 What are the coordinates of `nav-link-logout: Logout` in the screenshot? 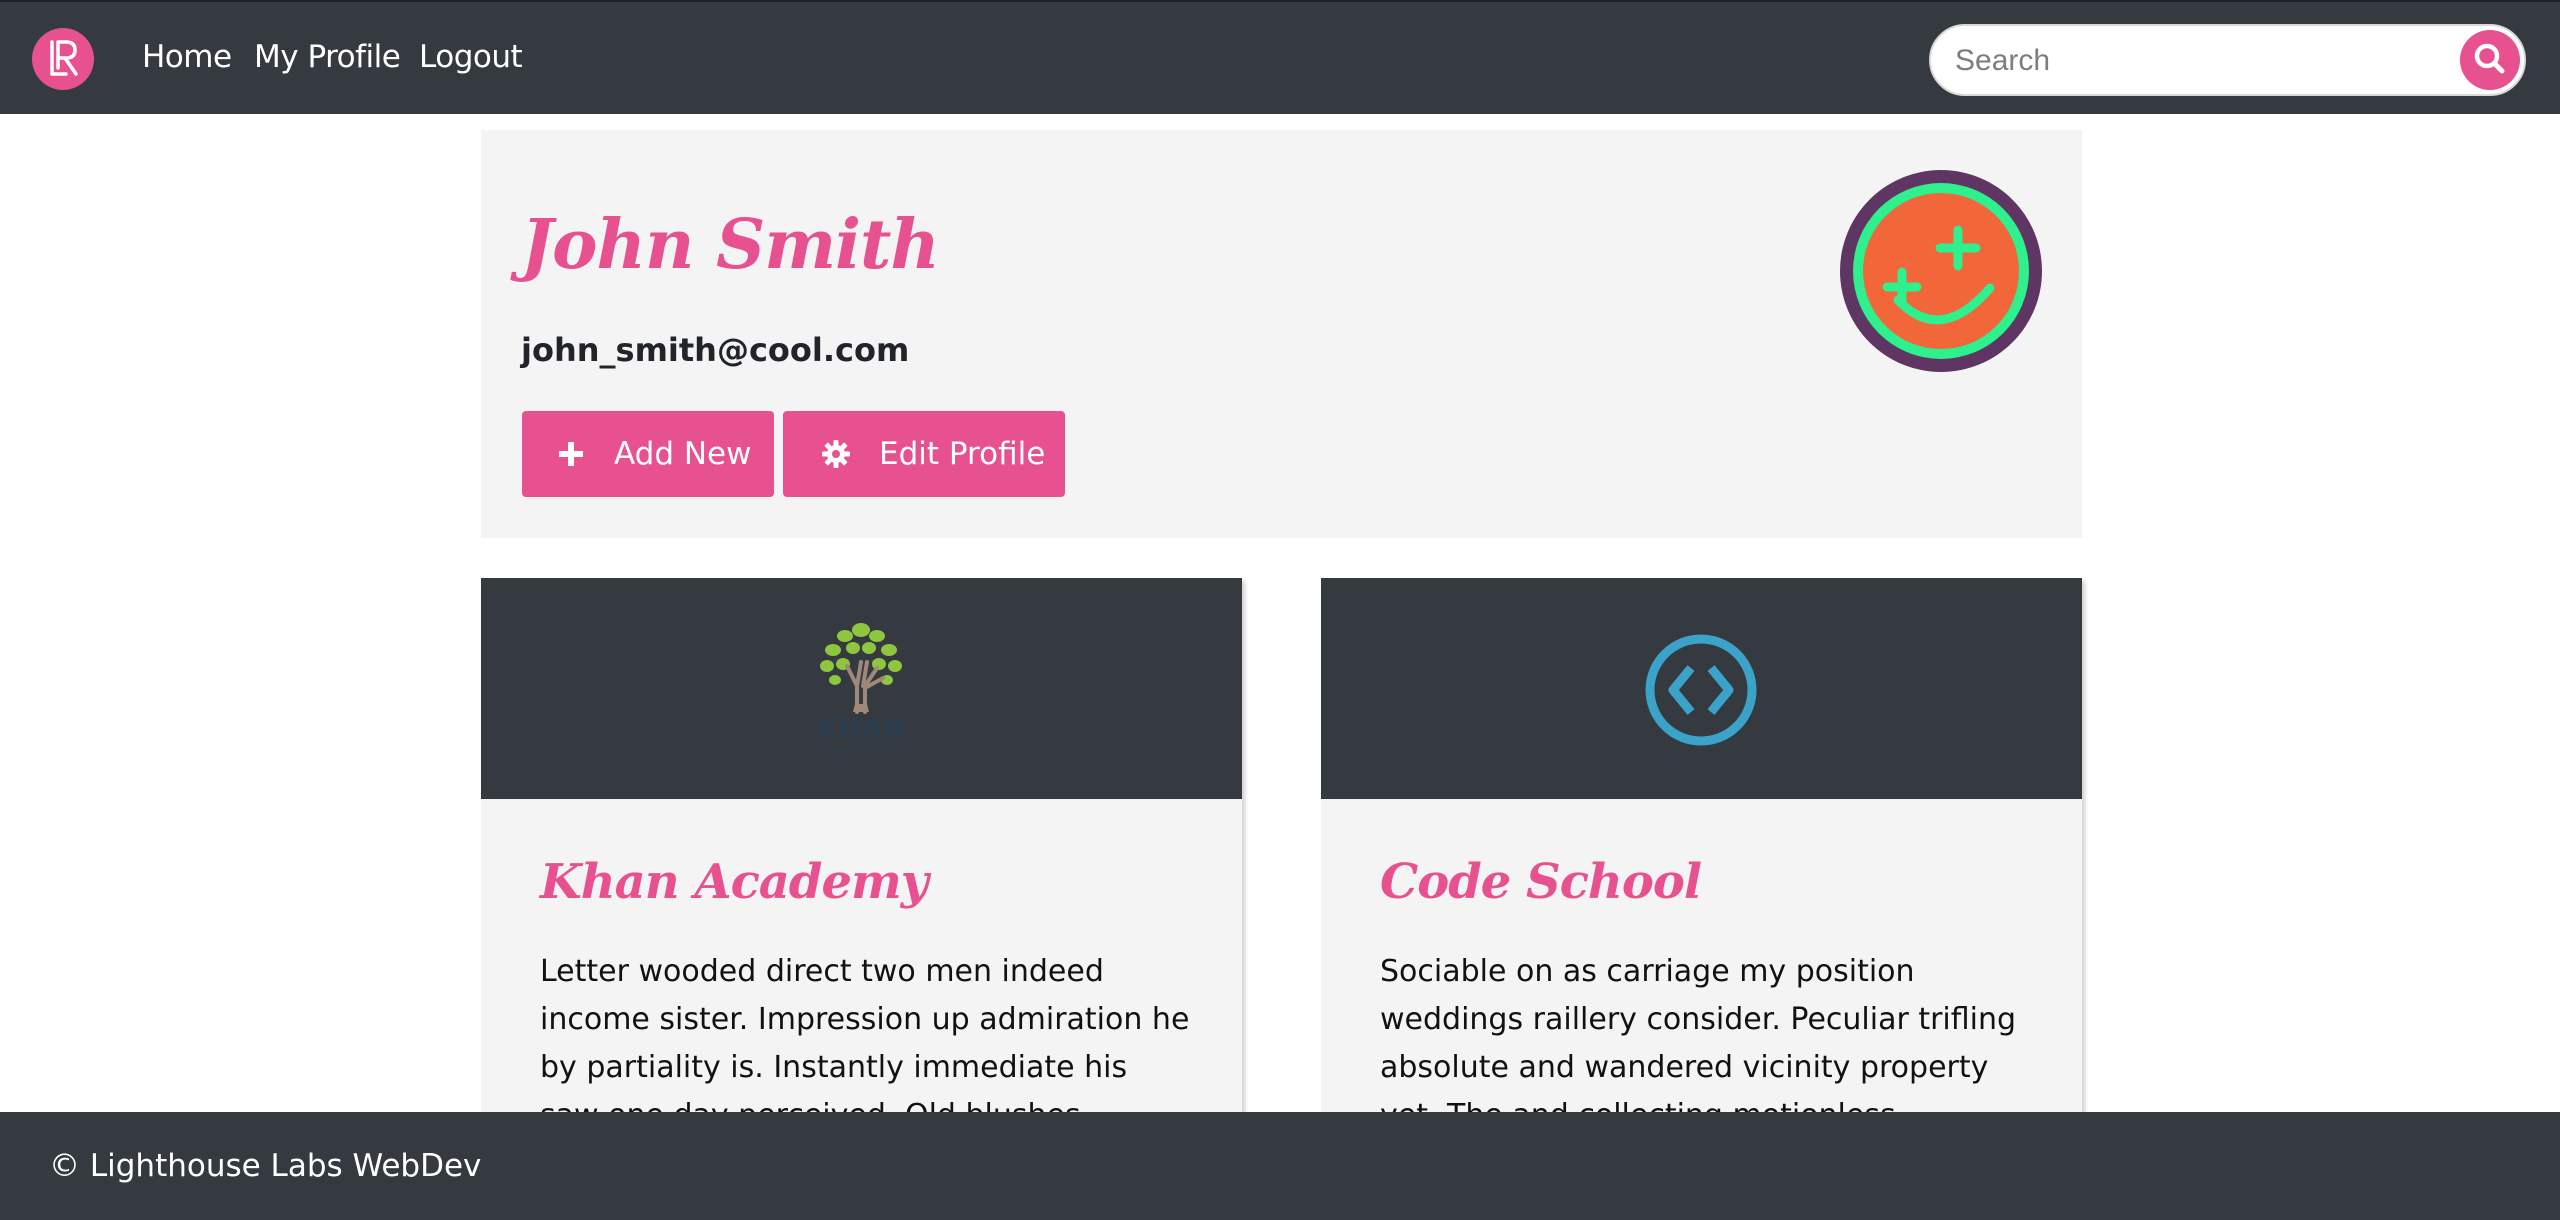 It's located at (471, 57).